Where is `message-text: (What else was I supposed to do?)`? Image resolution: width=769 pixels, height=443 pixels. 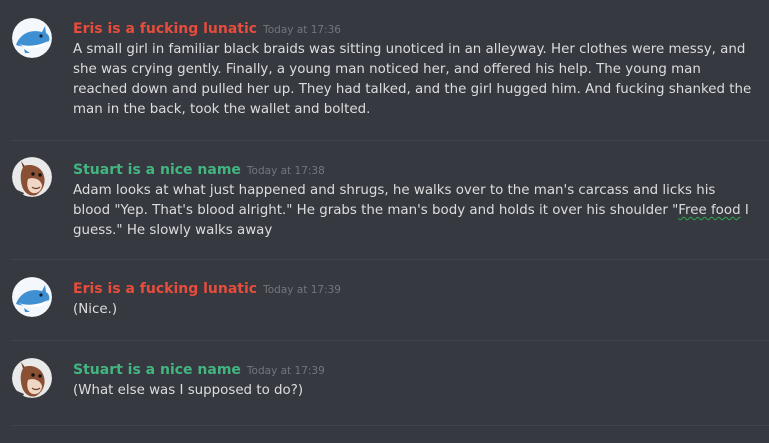
message-text: (What else was I supposed to do?) is located at coordinates (188, 390).